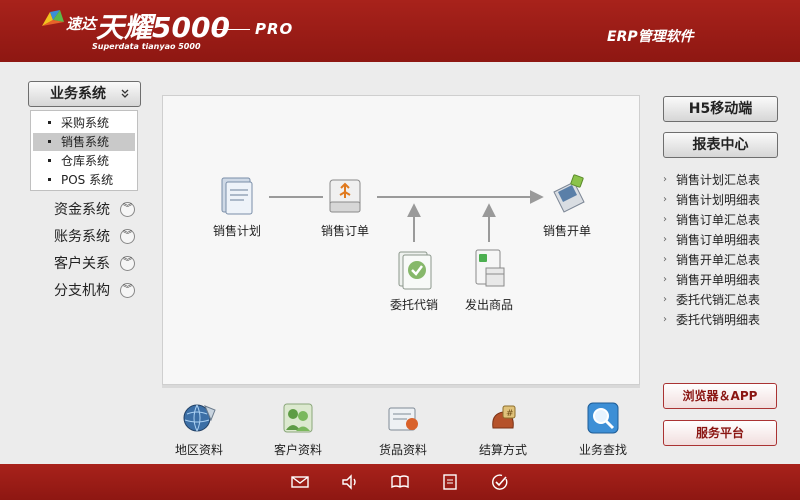  I want to click on report-center-button: 报表中心, so click(720, 145).